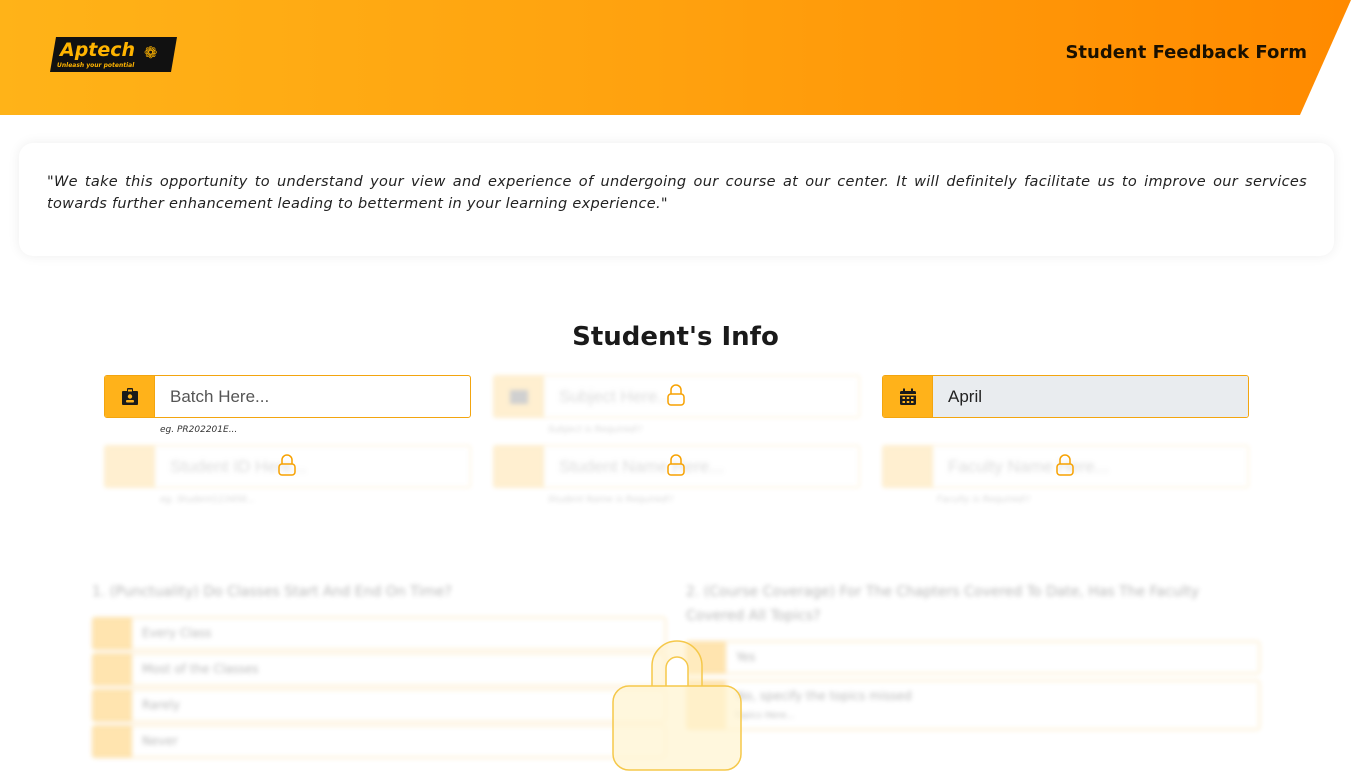 This screenshot has width=1351, height=772. I want to click on batch-field, so click(287, 396).